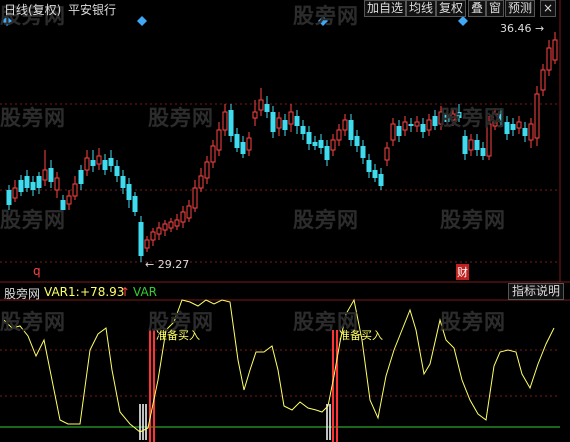  I want to click on close-icon: ×, so click(548, 8).